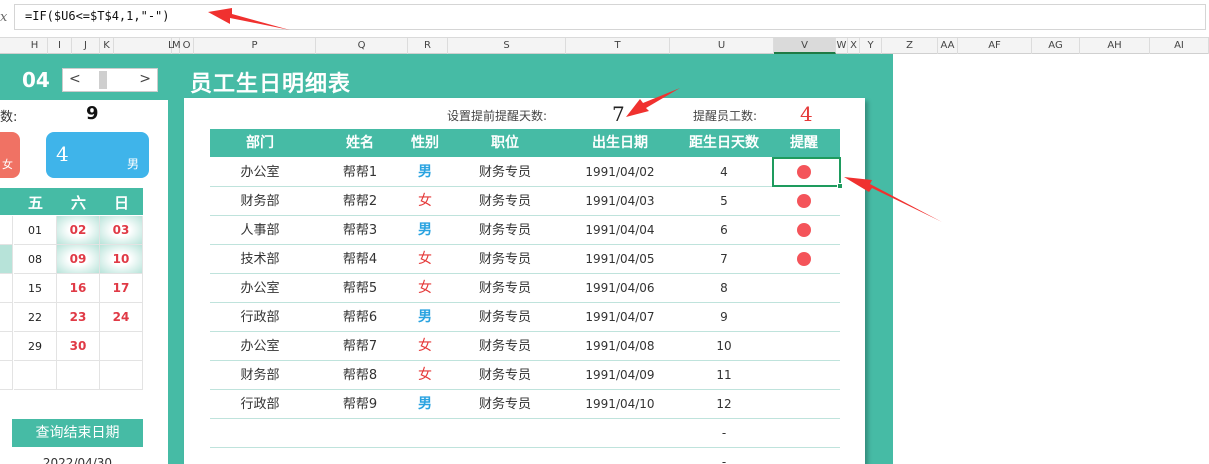  Describe the element at coordinates (121, 288) in the screenshot. I see `calendar-day-cell: 17` at that location.